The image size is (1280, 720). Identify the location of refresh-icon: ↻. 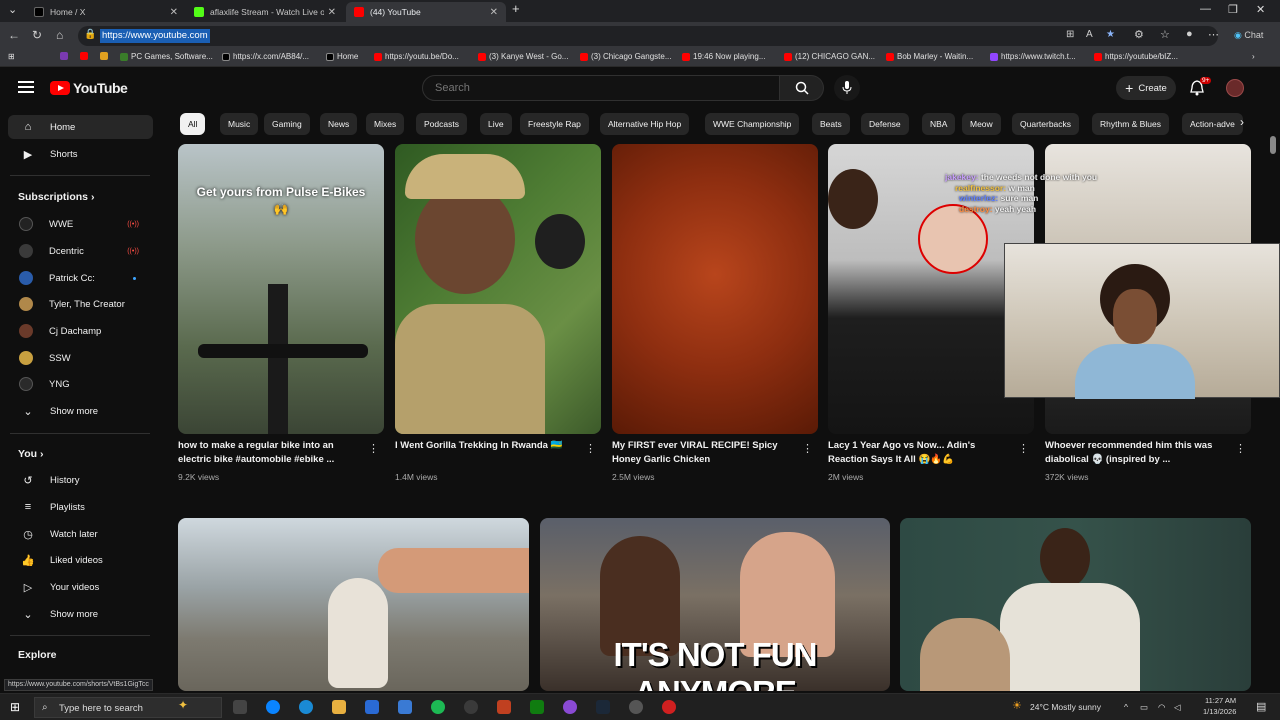
(37, 35).